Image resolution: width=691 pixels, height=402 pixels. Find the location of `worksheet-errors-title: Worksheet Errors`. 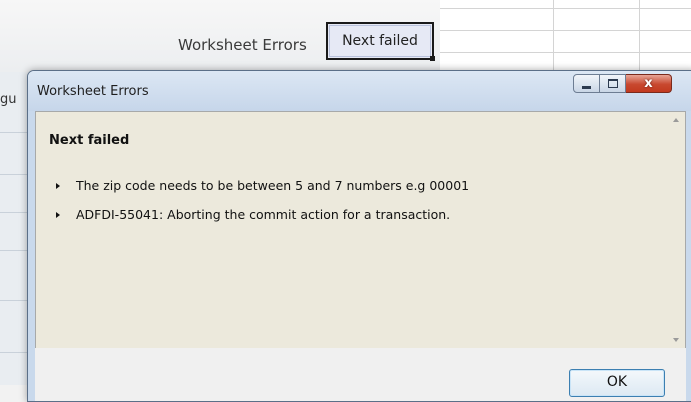

worksheet-errors-title: Worksheet Errors is located at coordinates (242, 45).